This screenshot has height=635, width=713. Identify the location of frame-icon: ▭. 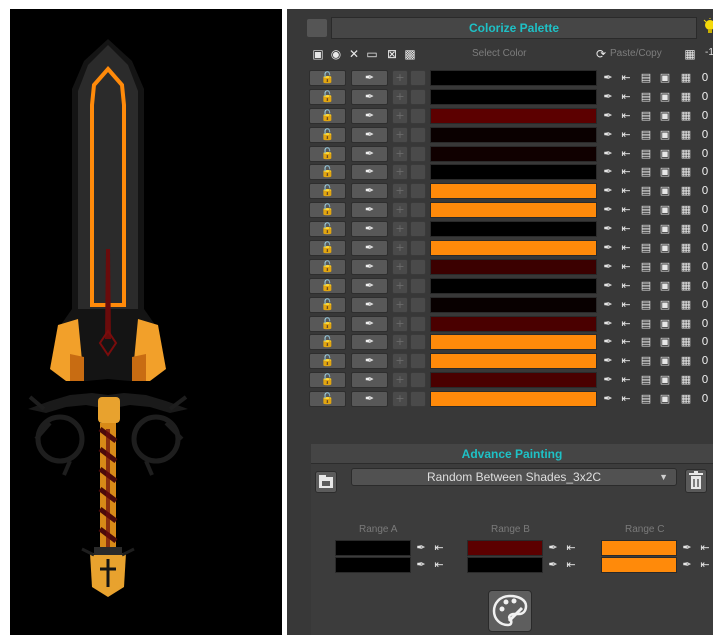
(372, 54).